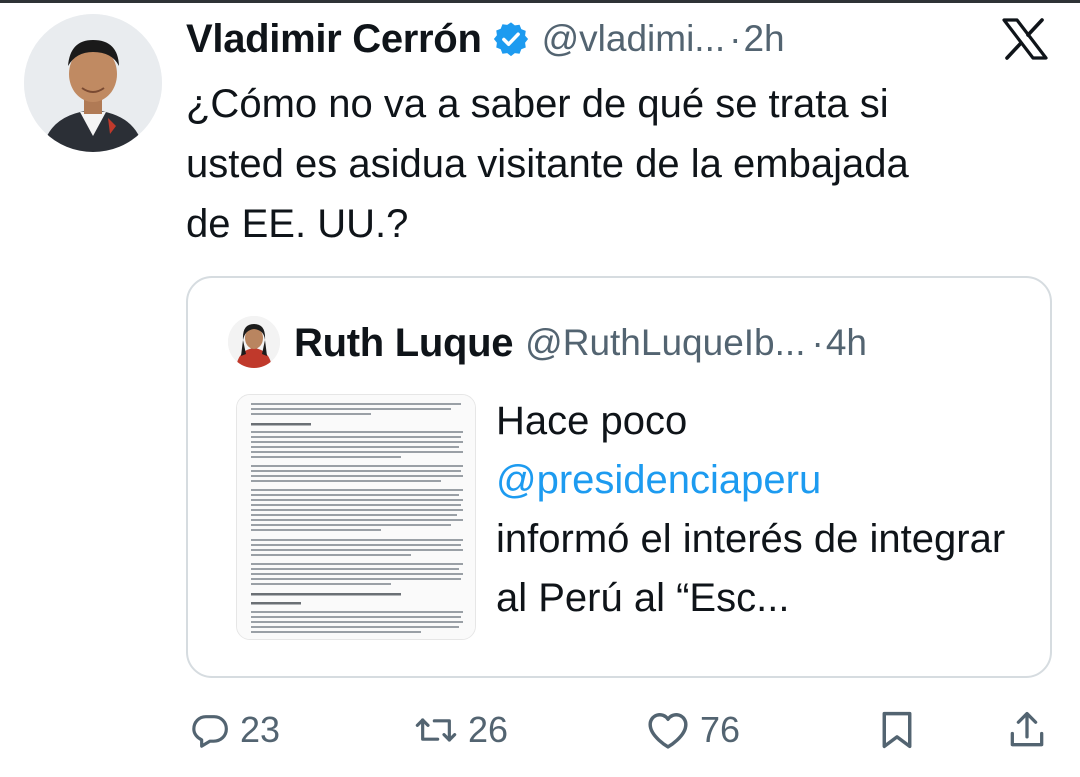 Image resolution: width=1080 pixels, height=777 pixels. Describe the element at coordinates (210, 730) in the screenshot. I see `reply-icon` at that location.